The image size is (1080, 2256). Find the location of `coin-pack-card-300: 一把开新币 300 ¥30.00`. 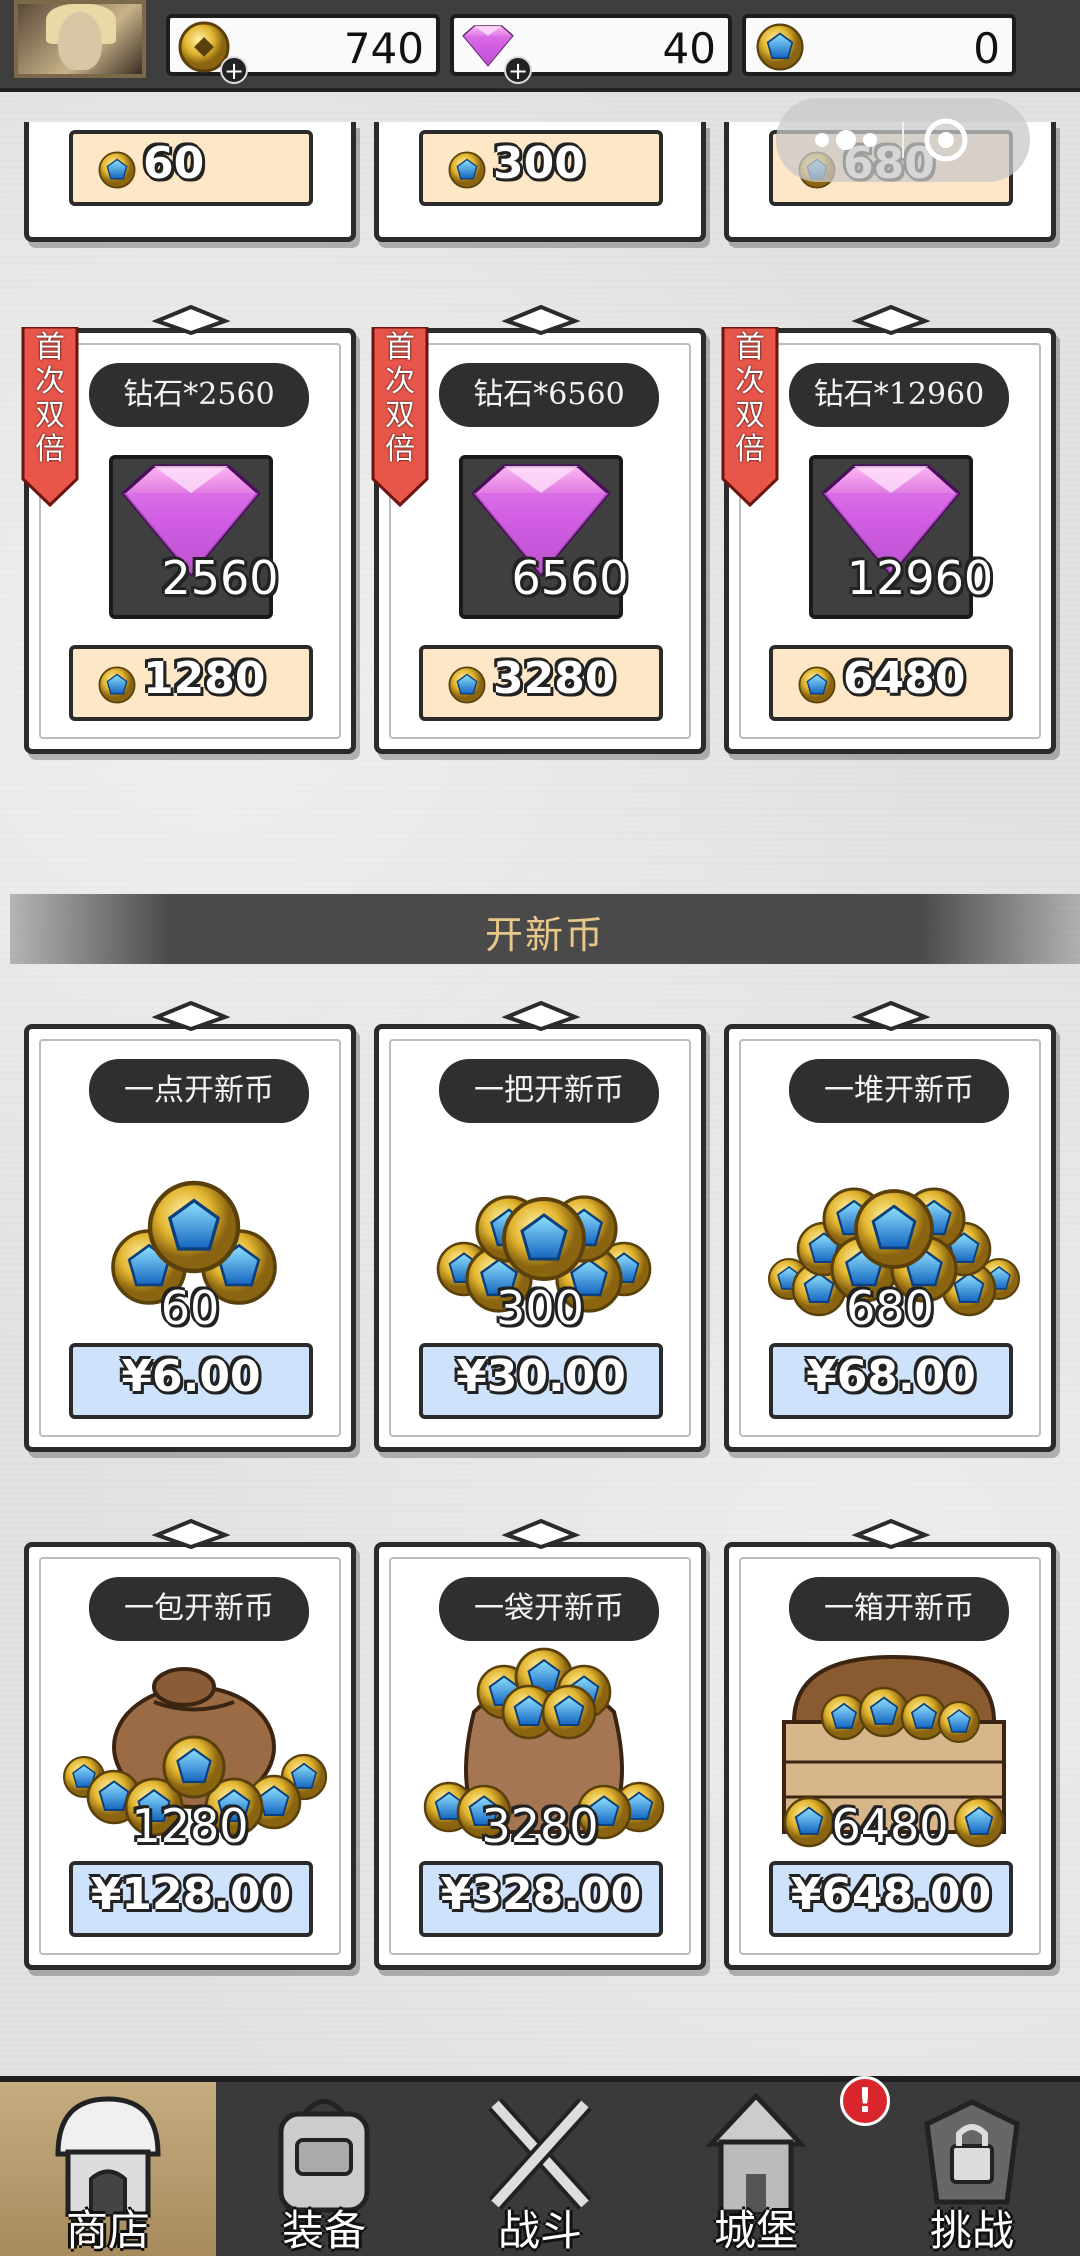

coin-pack-card-300: 一把开新币 300 ¥30.00 is located at coordinates (540, 1226).